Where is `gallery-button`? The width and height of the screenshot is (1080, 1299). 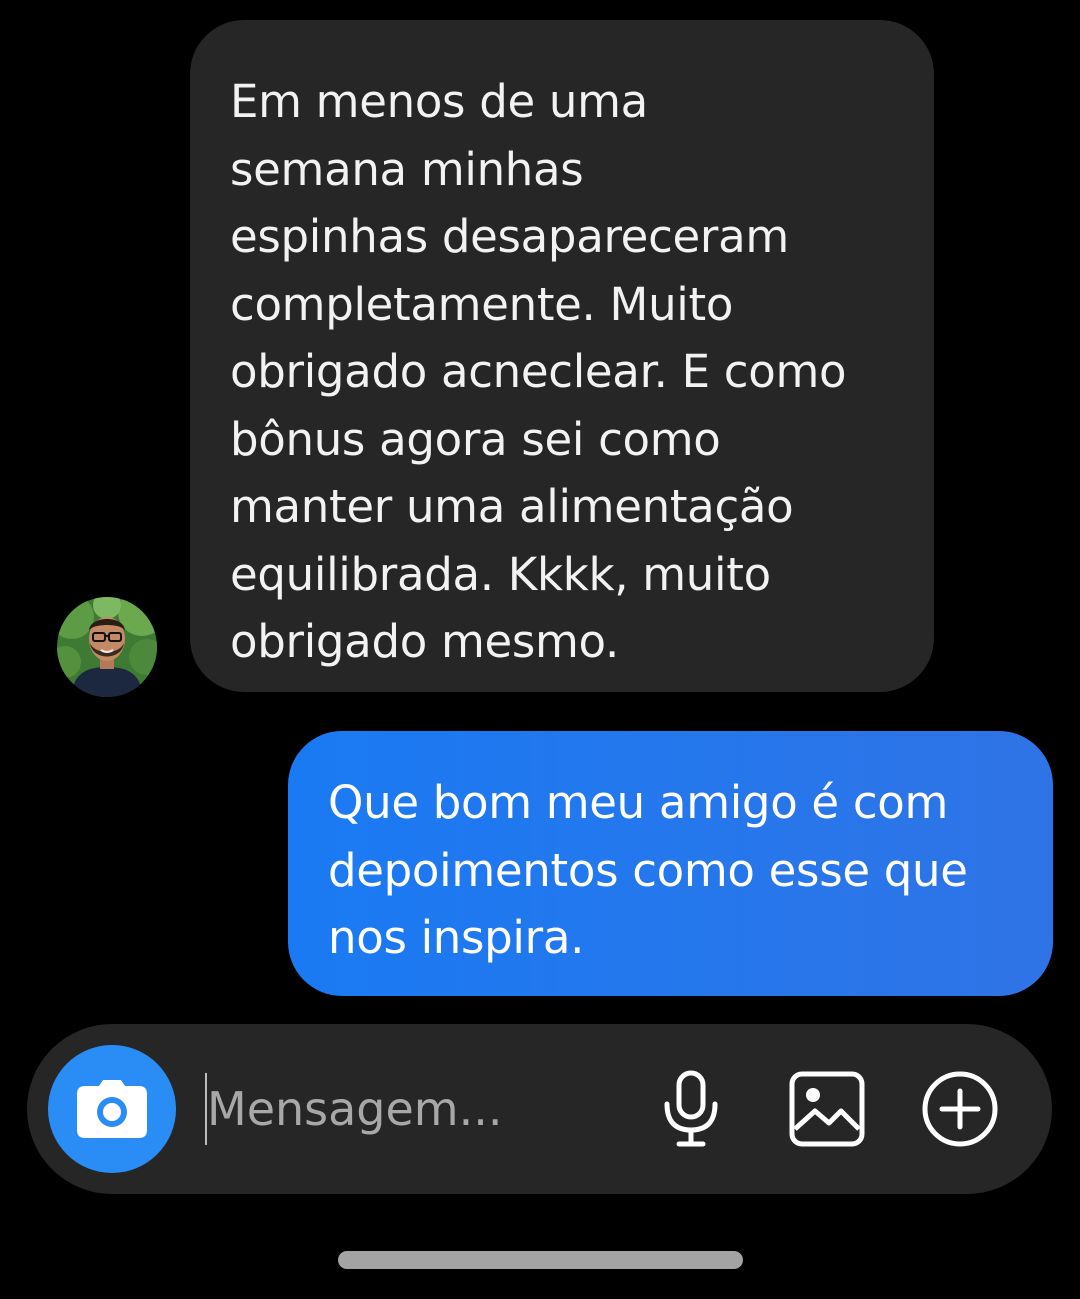 gallery-button is located at coordinates (827, 1109).